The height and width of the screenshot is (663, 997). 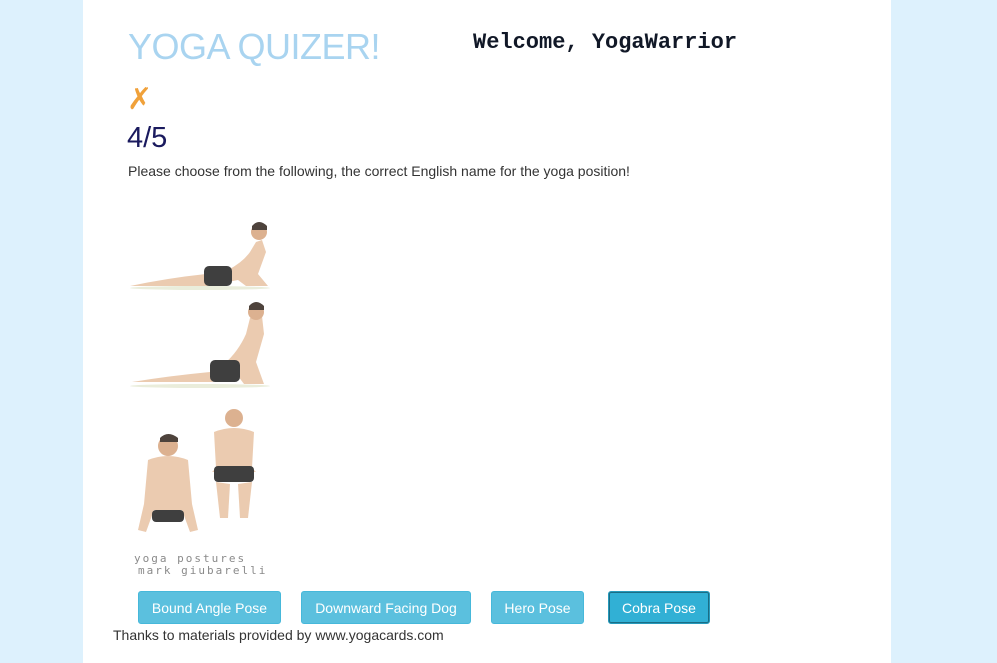 What do you see at coordinates (537, 607) in the screenshot?
I see `answer-button-hero: Hero Pose` at bounding box center [537, 607].